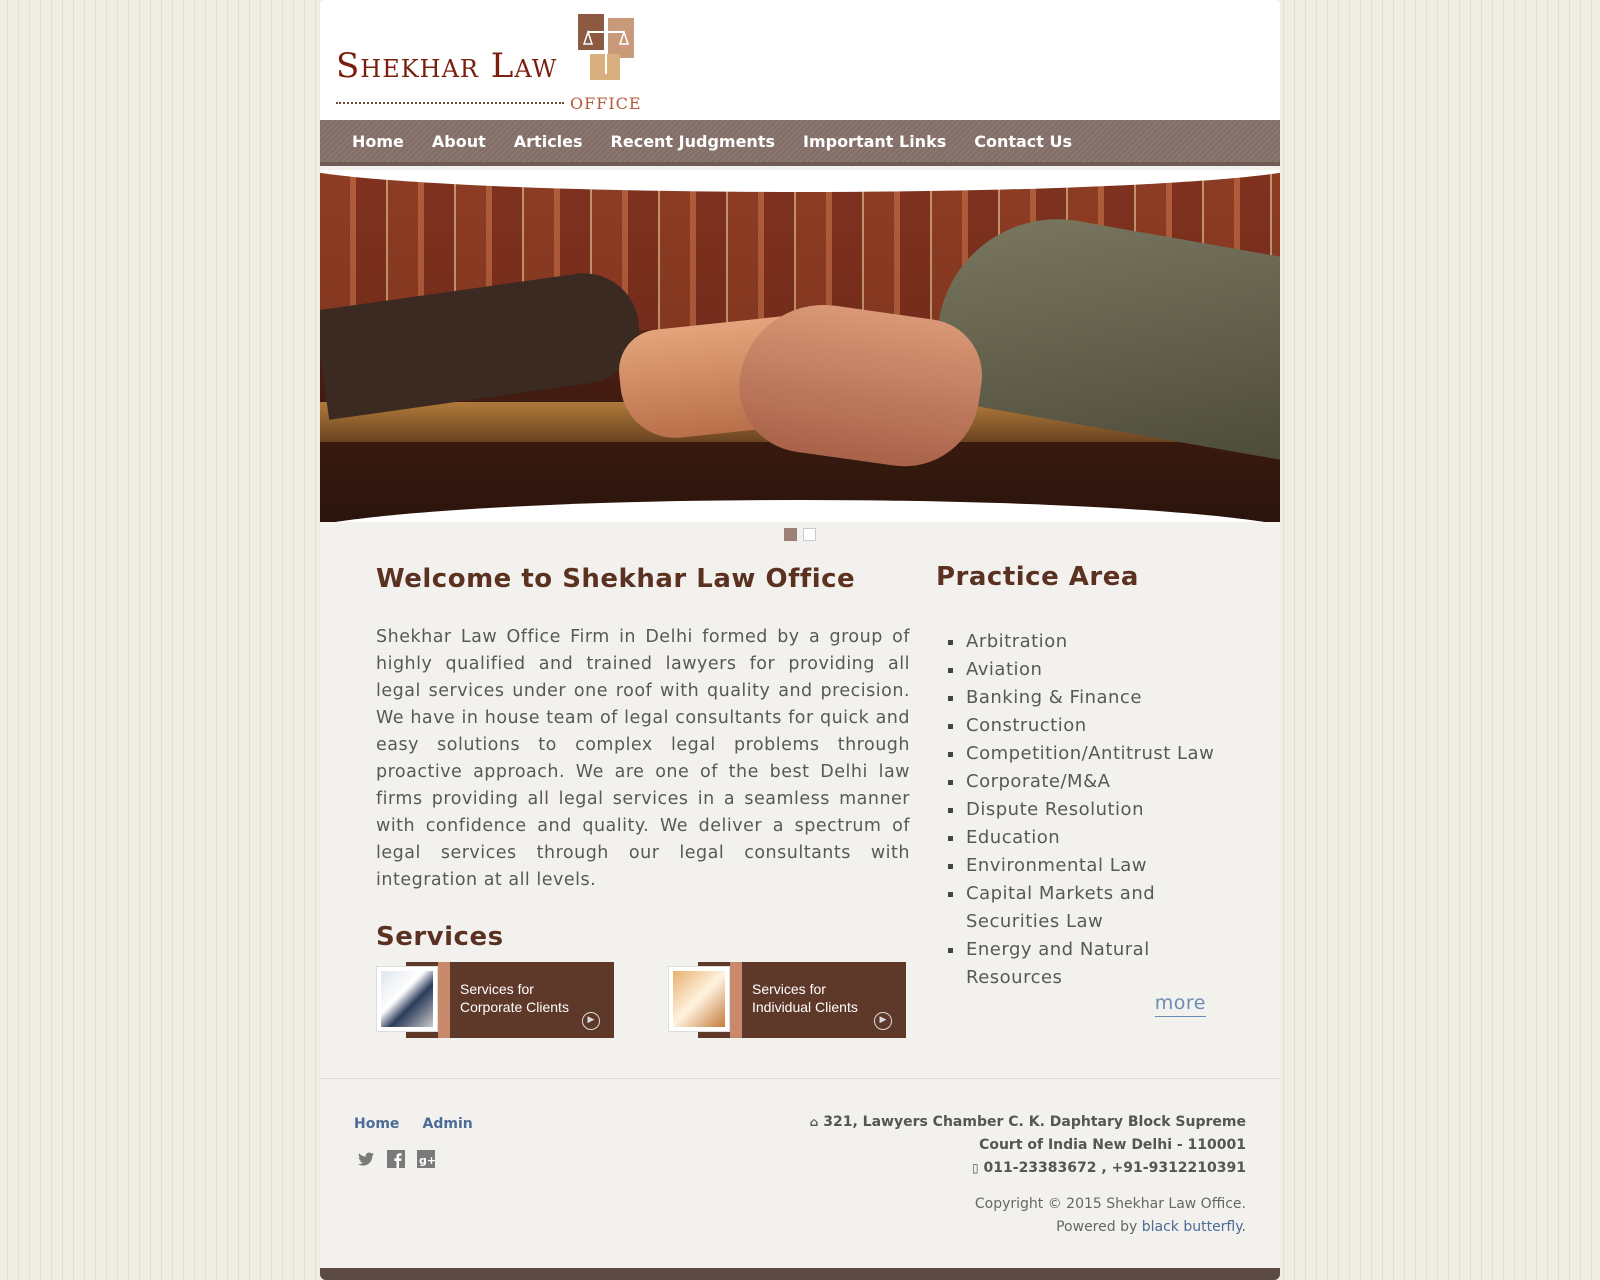 The image size is (1600, 1280). What do you see at coordinates (407, 999) in the screenshot?
I see `corporate-clients-thumbnail` at bounding box center [407, 999].